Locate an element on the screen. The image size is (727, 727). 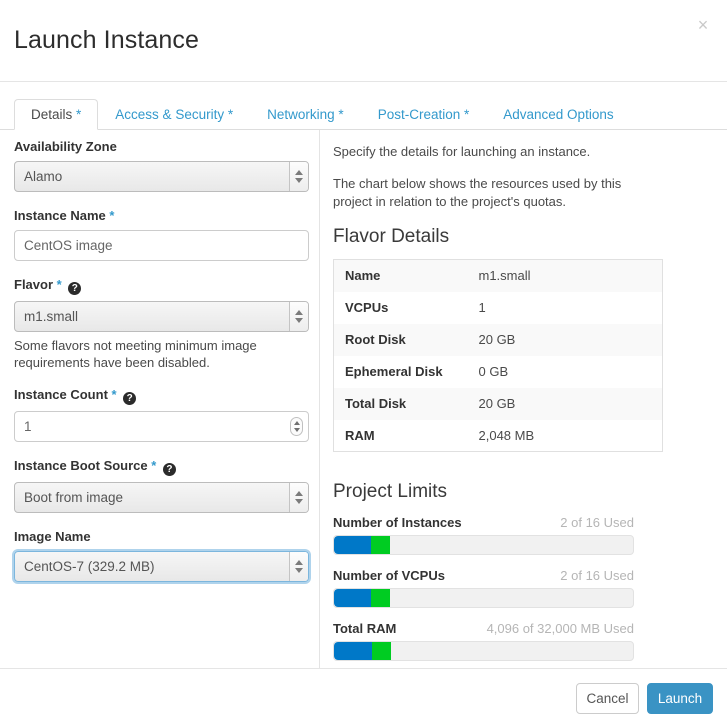
project-limit-instances-bar is located at coordinates (483, 545).